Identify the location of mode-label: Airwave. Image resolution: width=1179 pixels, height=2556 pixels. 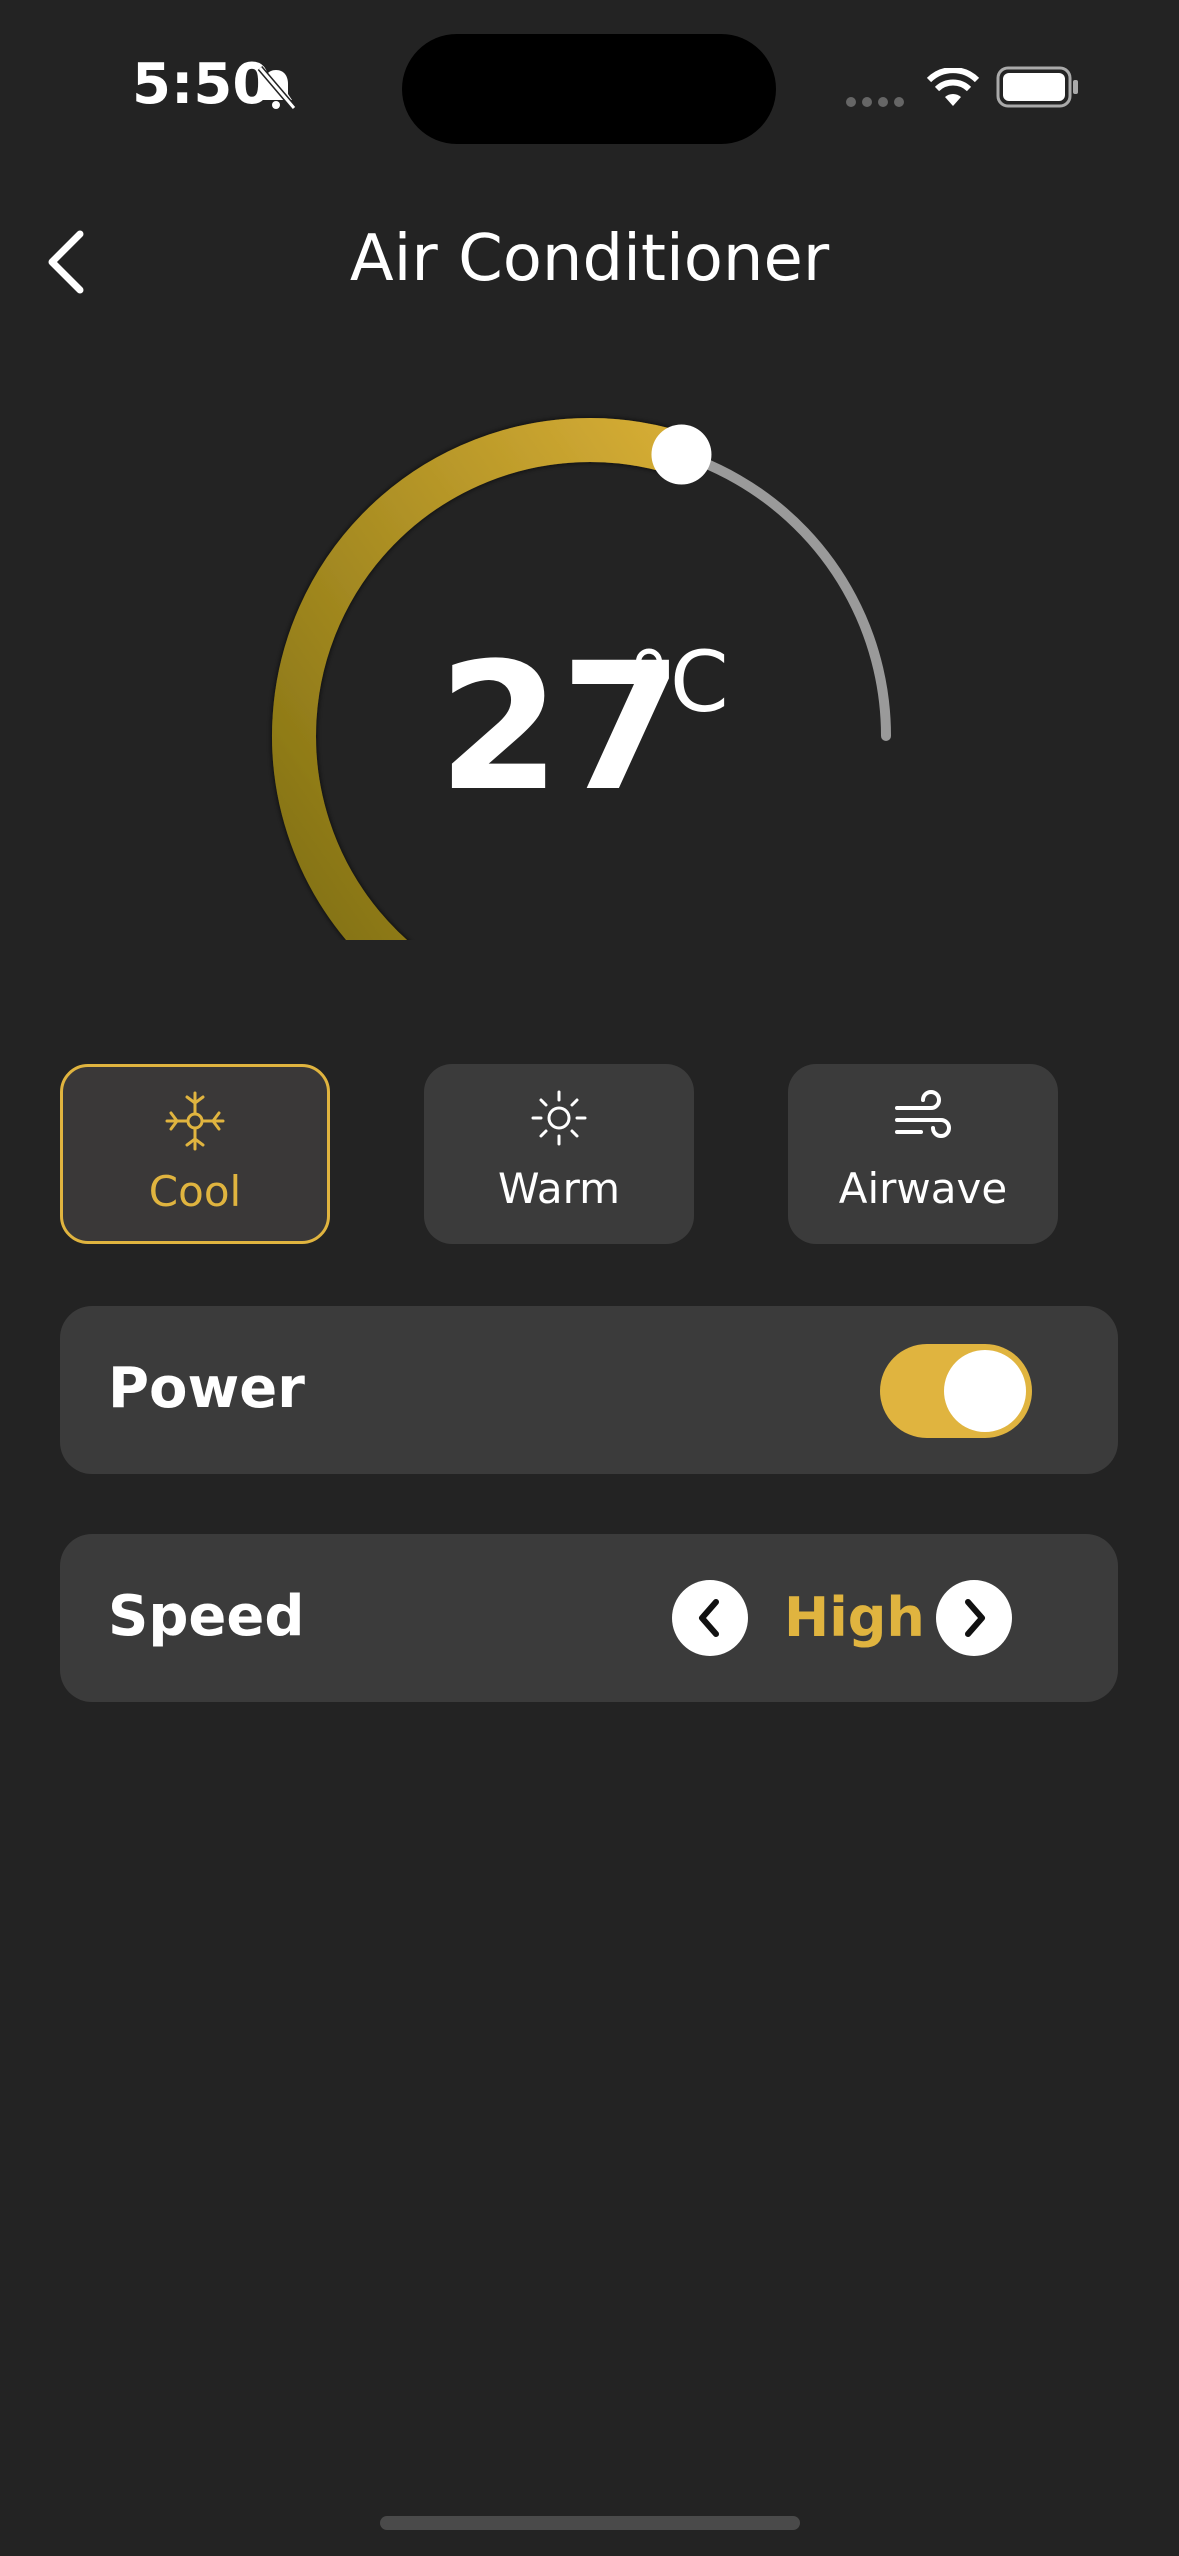
(923, 1188).